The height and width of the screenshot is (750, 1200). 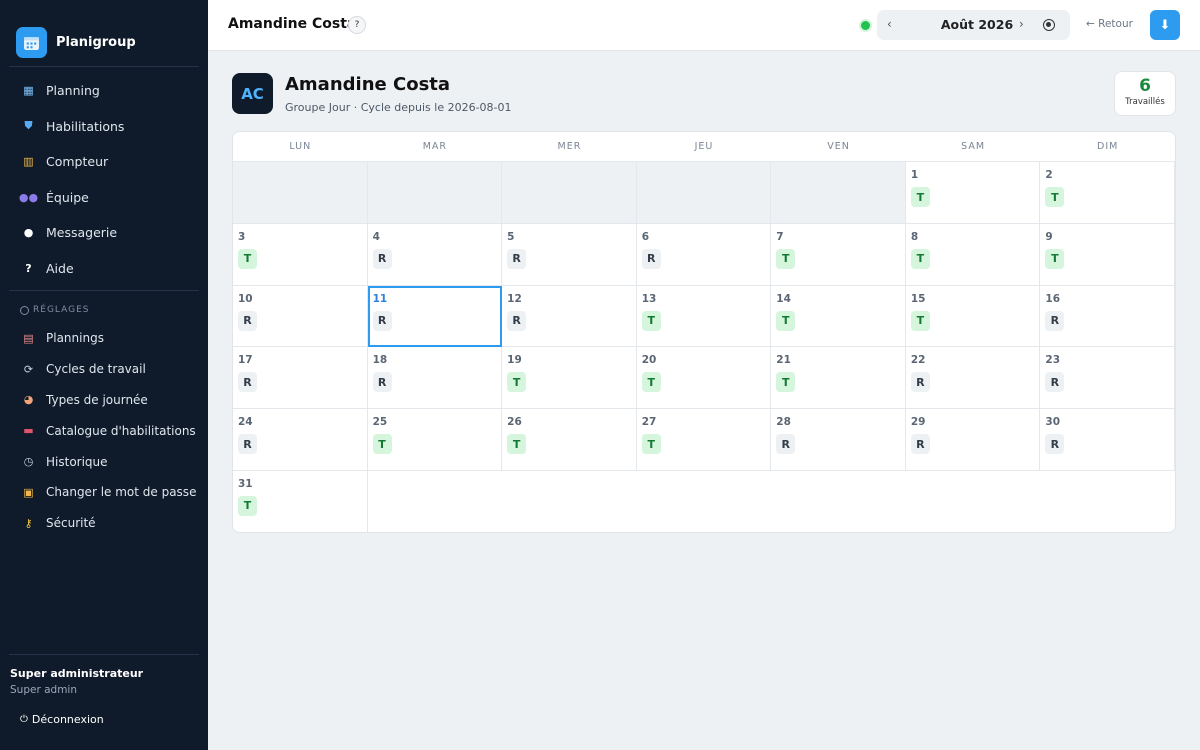 What do you see at coordinates (1107, 440) in the screenshot?
I see `calendar-day-cell: 30 R` at bounding box center [1107, 440].